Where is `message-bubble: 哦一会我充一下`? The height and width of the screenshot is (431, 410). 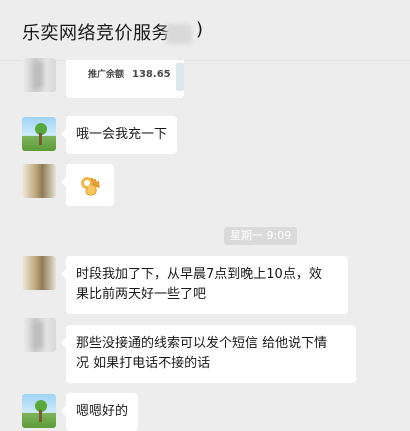
message-bubble: 哦一会我充一下 is located at coordinates (119, 135).